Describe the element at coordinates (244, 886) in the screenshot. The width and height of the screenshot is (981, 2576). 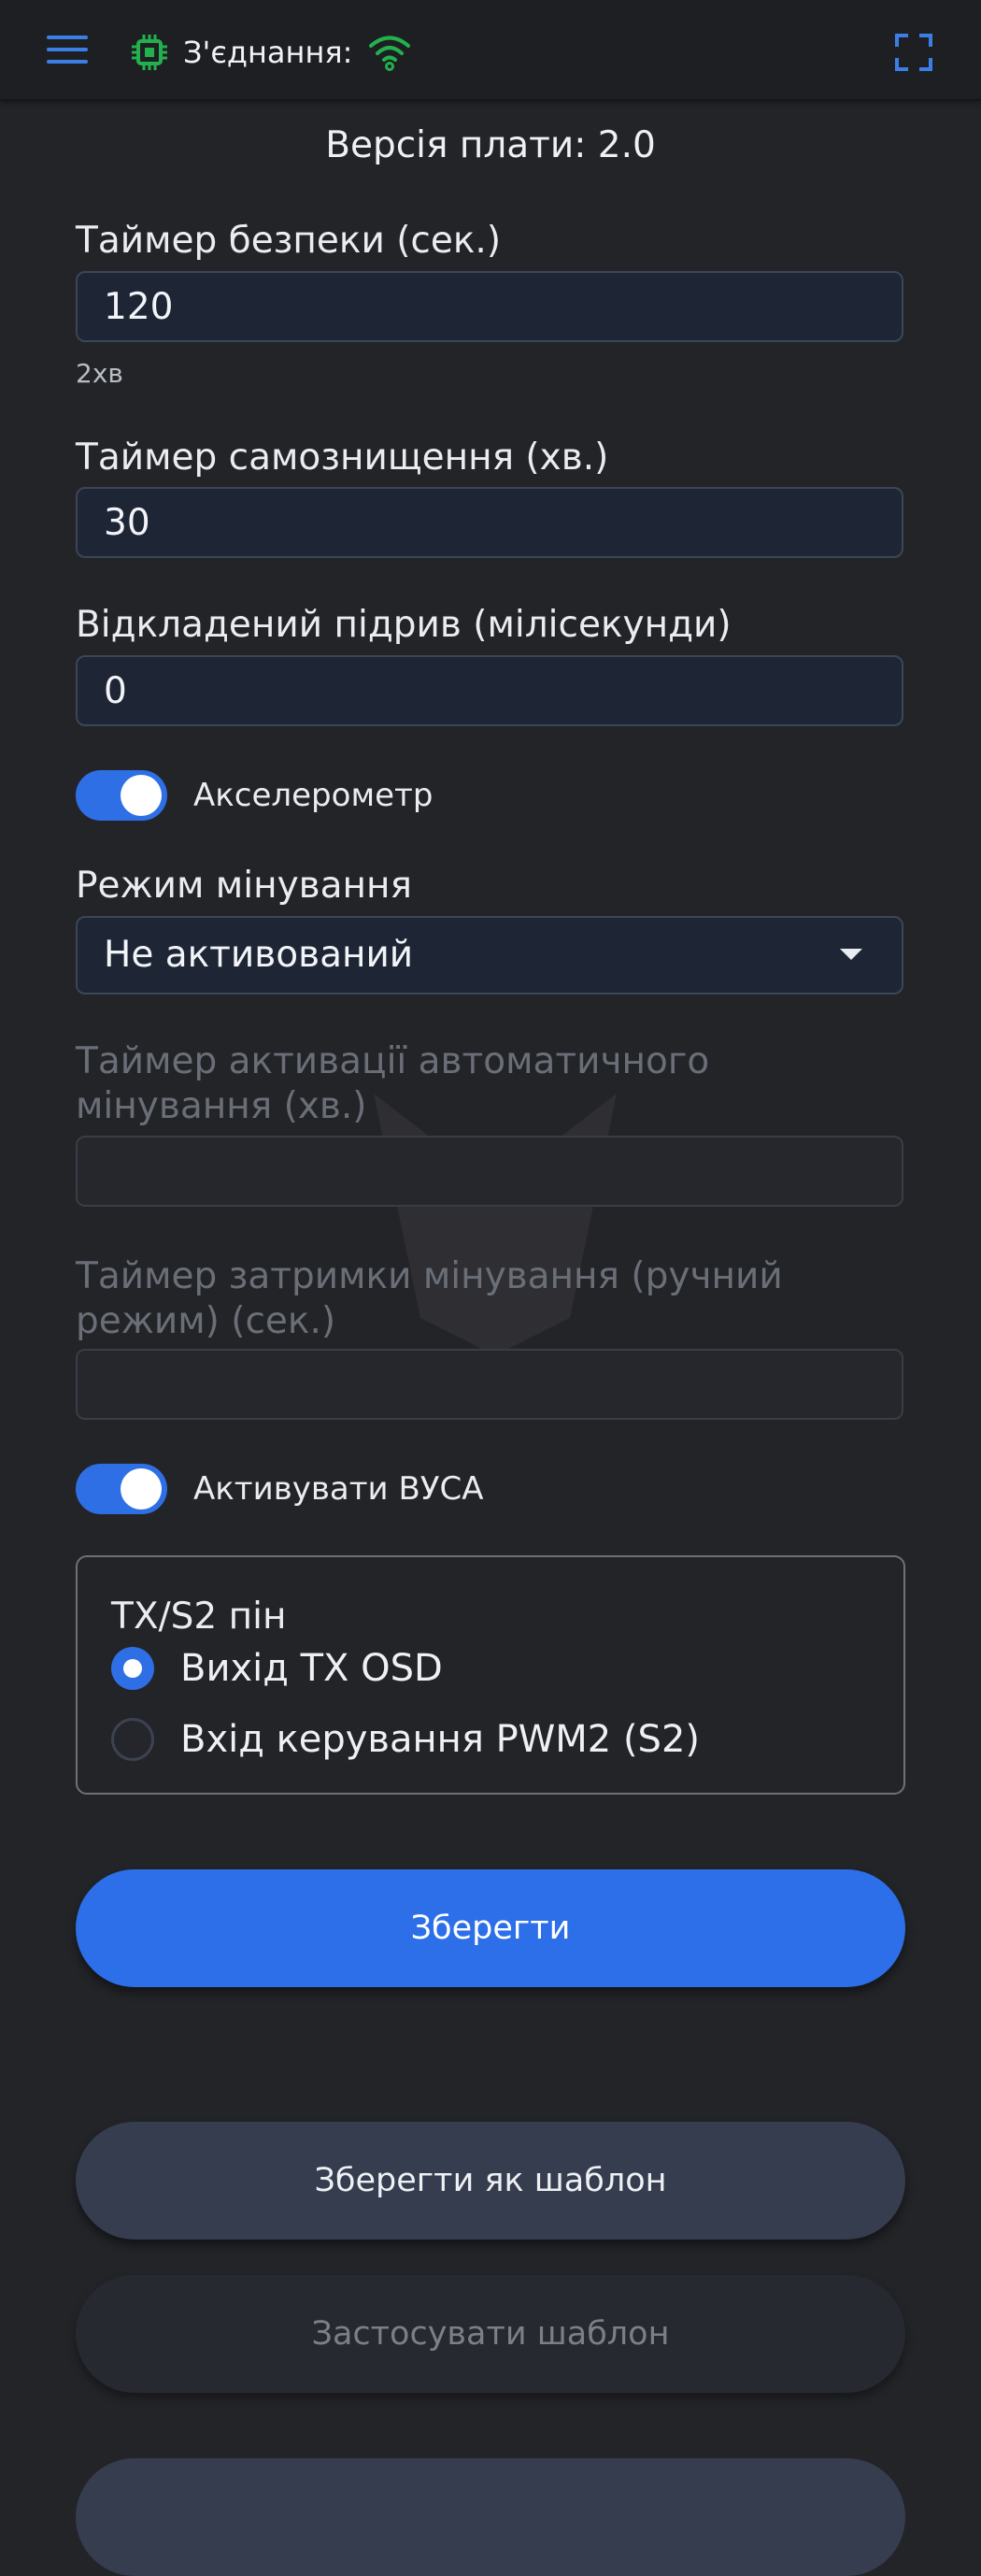
I see `mining-mode-label: Режим мінування` at that location.